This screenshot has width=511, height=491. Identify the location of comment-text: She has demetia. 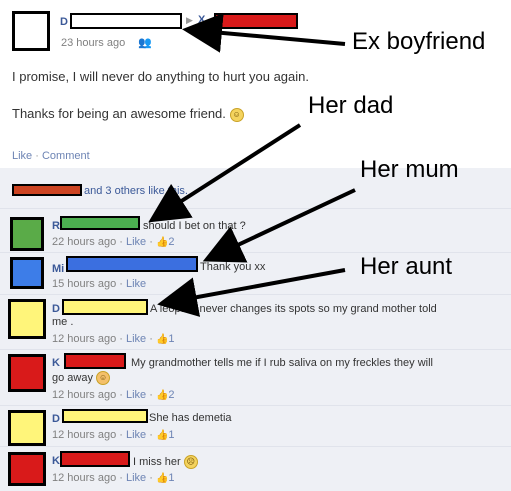
(190, 418).